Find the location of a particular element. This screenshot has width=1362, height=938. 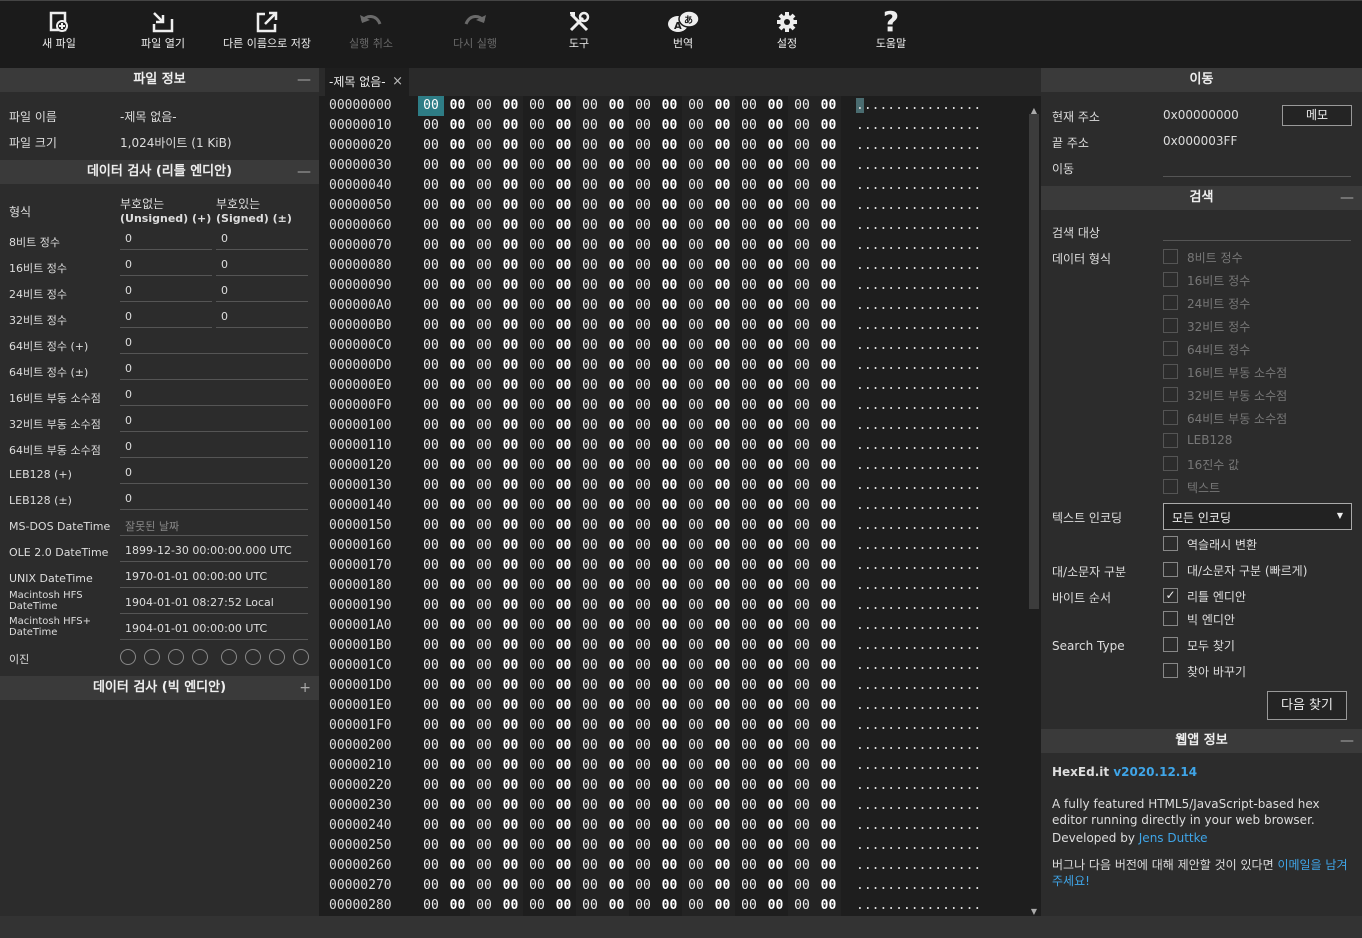

tab-untitled: -제목 없음- × is located at coordinates (367, 82).